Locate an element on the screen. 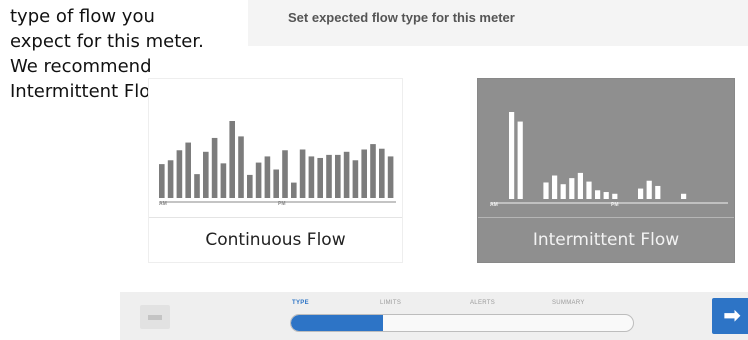 The image size is (748, 340). instruction-line: We recommend is located at coordinates (81, 66).